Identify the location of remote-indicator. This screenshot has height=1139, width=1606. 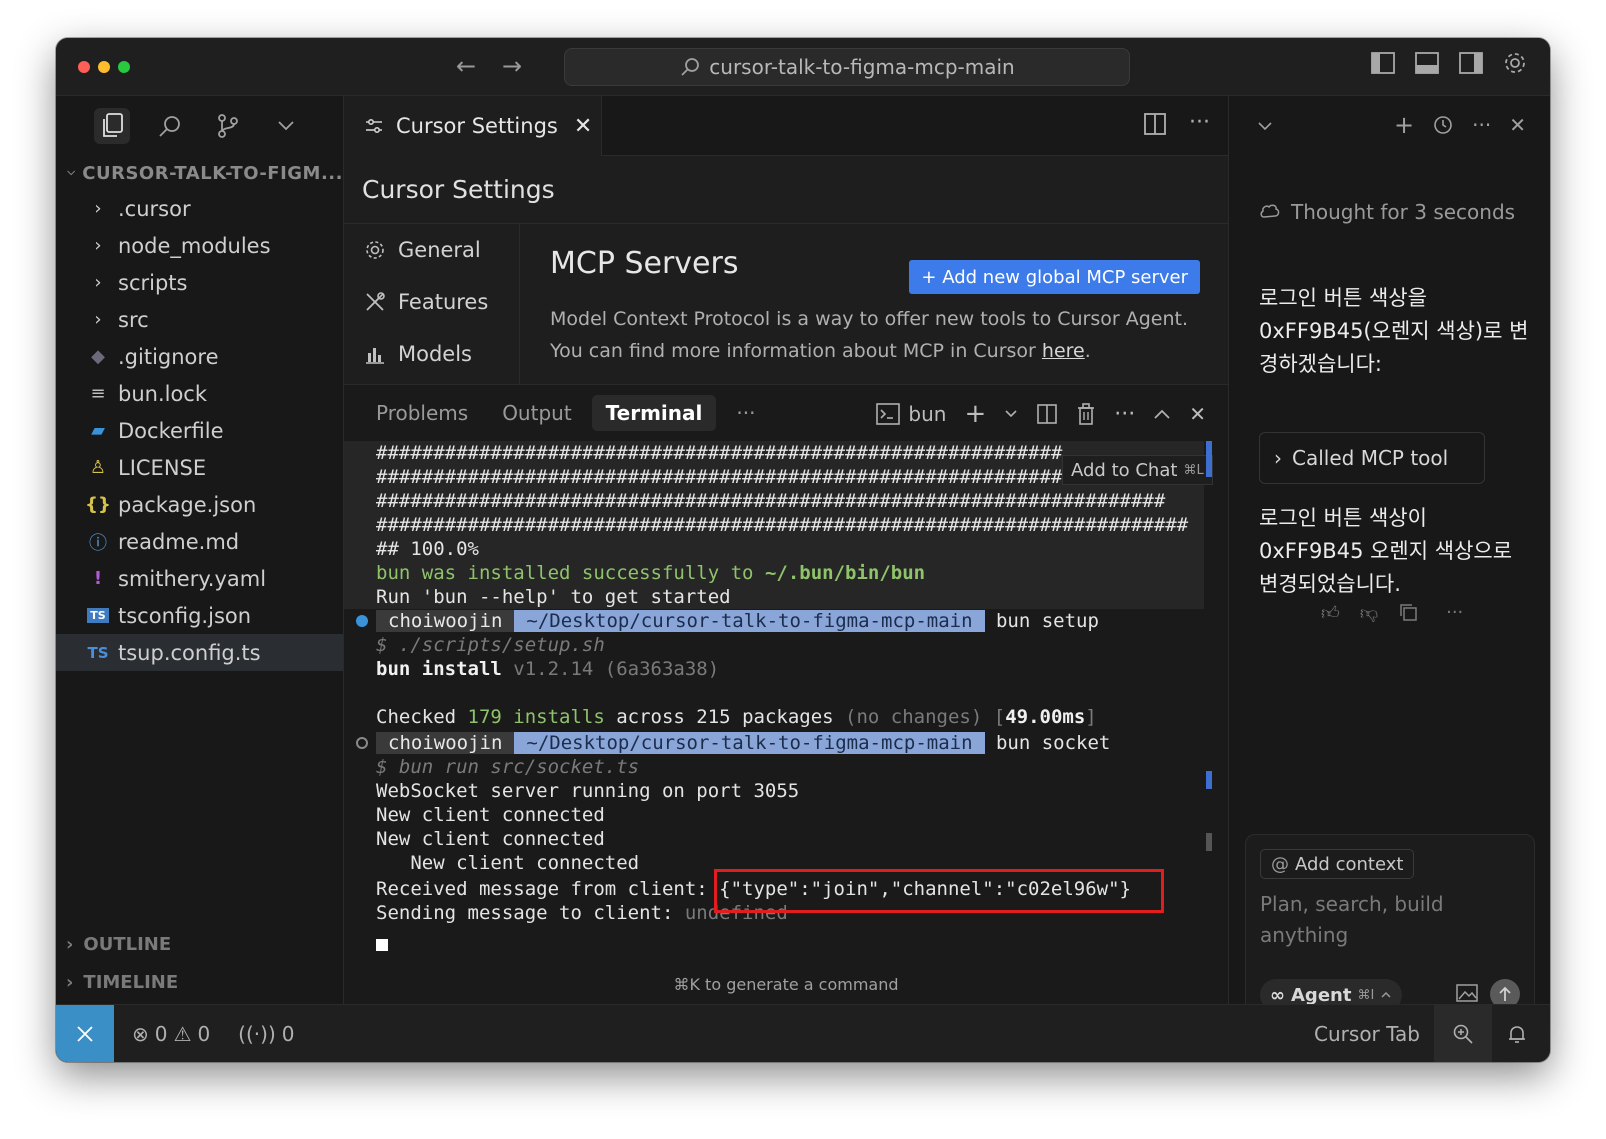
(85, 1033).